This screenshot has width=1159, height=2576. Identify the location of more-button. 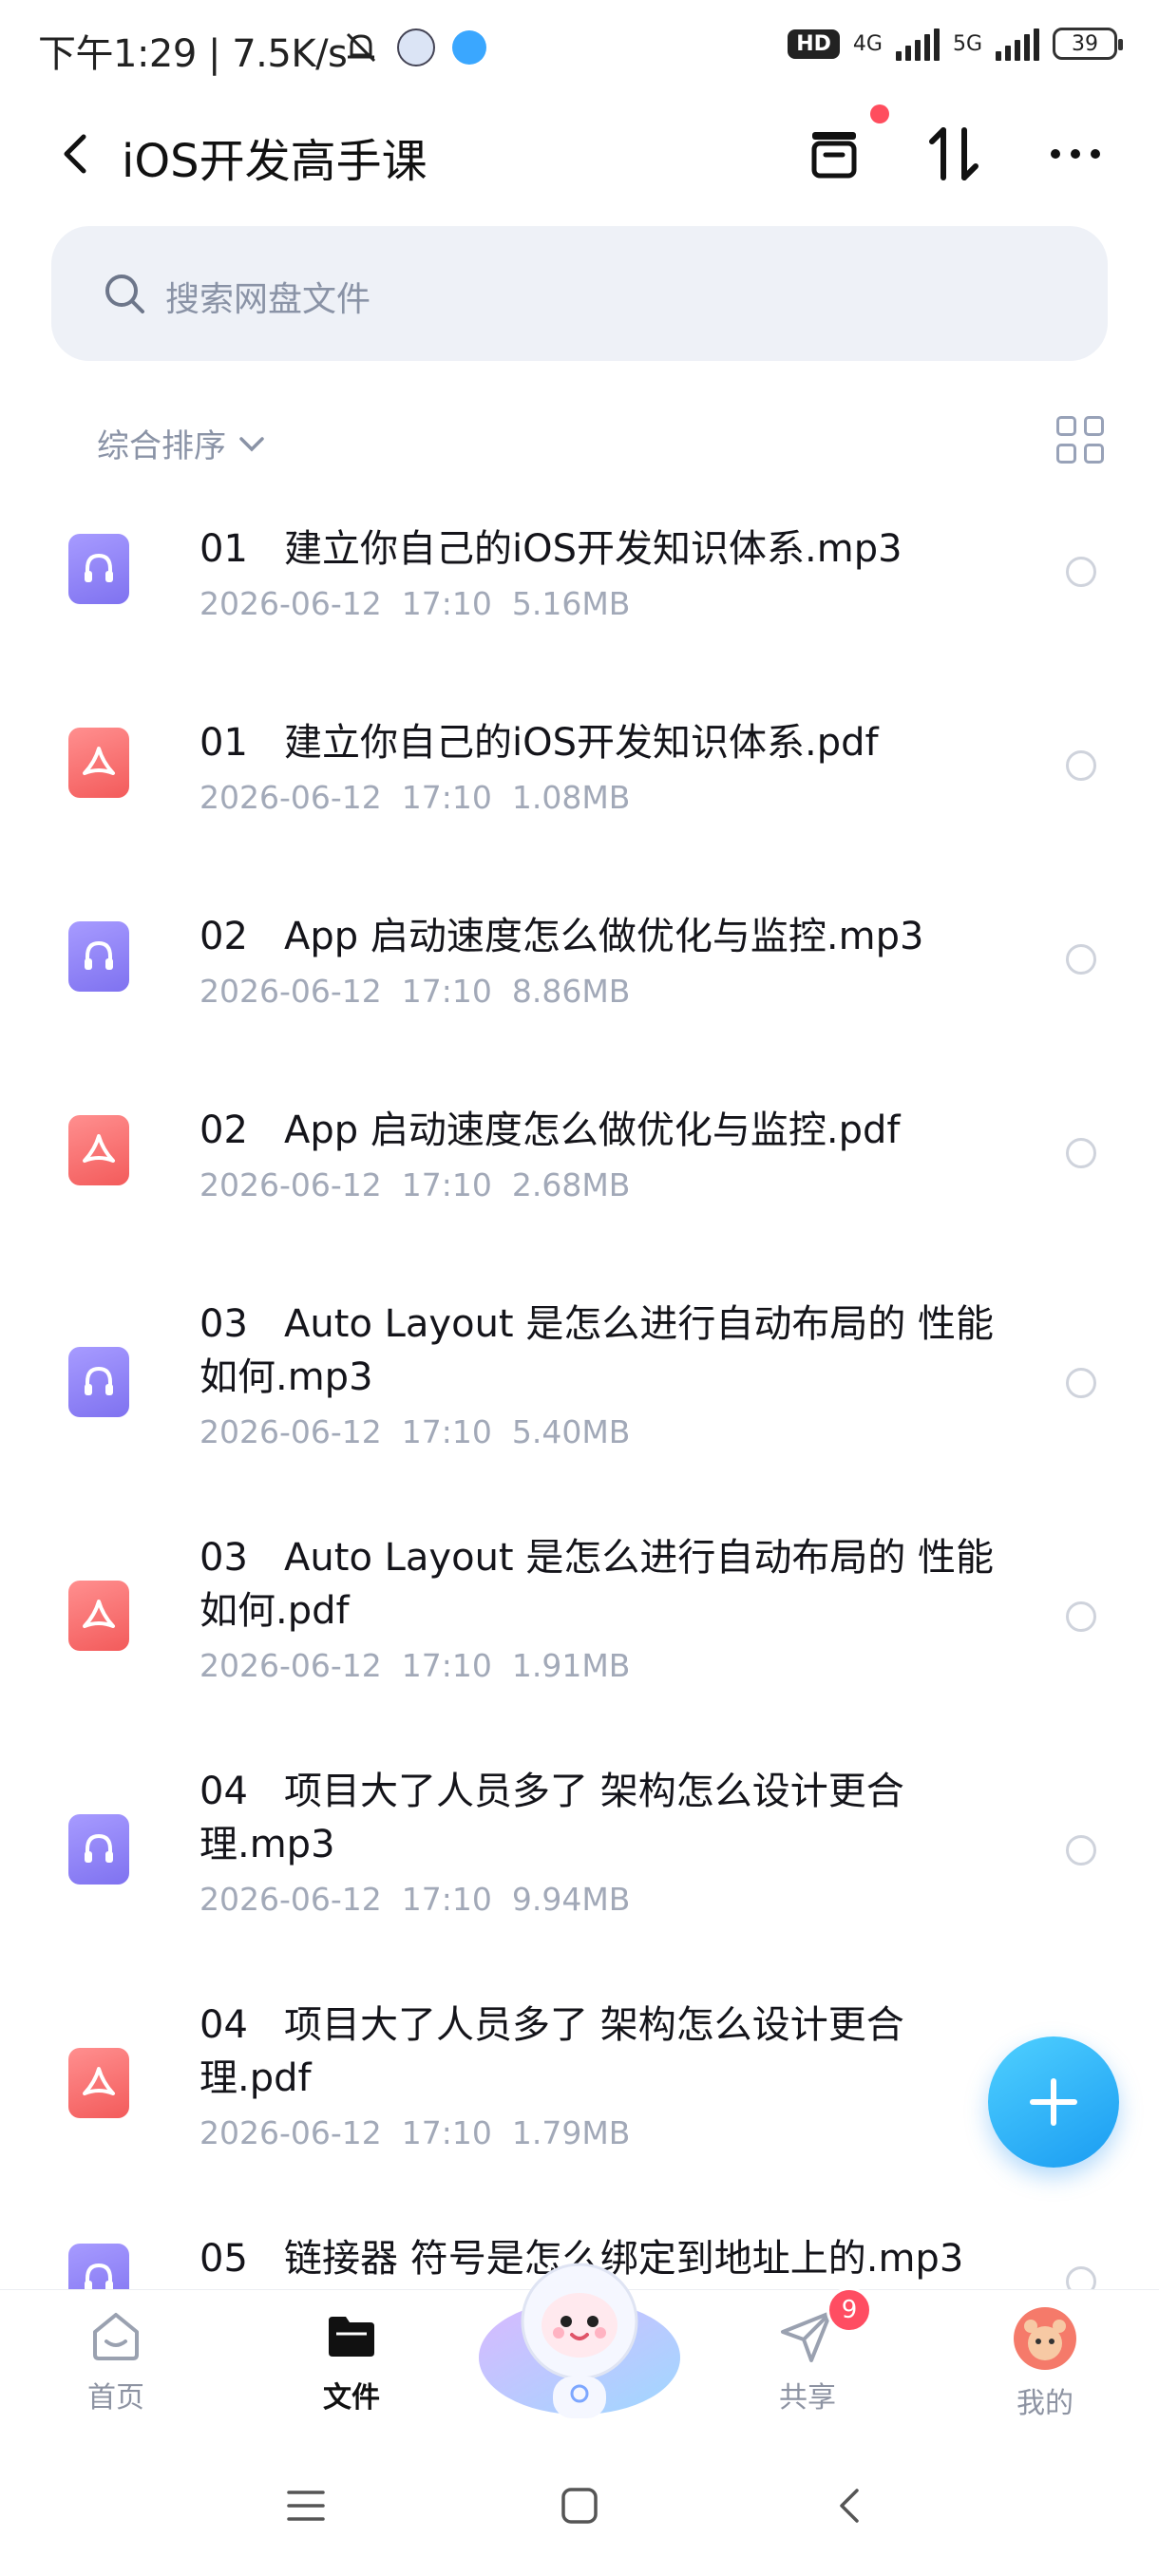
(1075, 154).